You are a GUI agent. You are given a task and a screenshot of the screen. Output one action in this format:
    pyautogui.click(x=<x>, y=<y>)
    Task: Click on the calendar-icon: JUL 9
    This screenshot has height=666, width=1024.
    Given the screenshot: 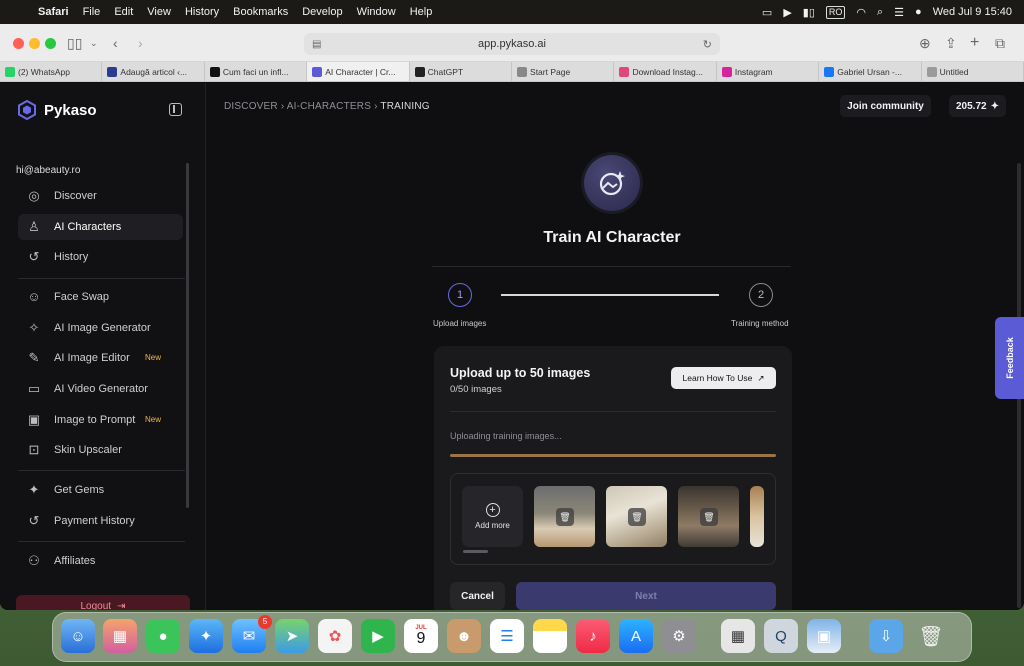 What is the action you would take?
    pyautogui.click(x=421, y=636)
    